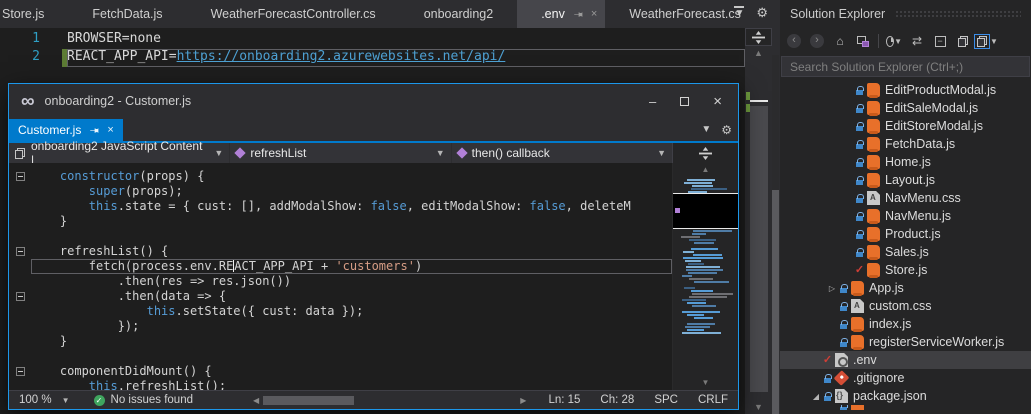 The image size is (1031, 414). What do you see at coordinates (561, 14) in the screenshot?
I see `tab--env: .env ×` at bounding box center [561, 14].